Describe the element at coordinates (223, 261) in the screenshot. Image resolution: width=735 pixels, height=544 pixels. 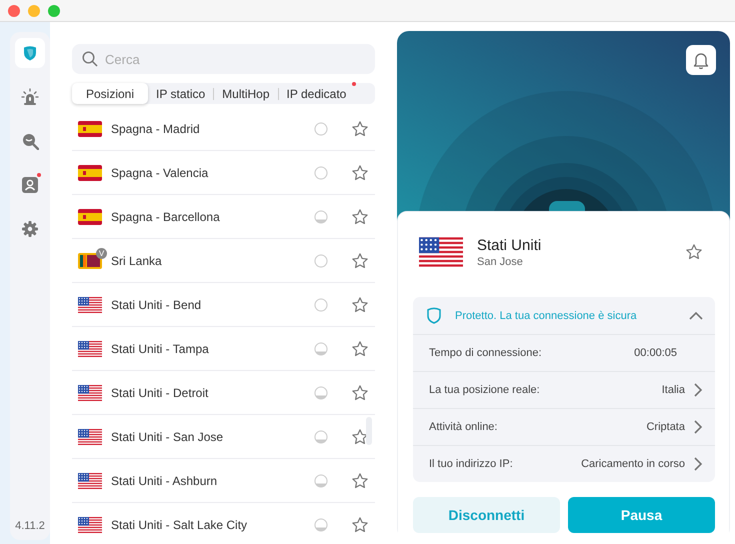
I see `location-row: V Sri Lanka` at that location.